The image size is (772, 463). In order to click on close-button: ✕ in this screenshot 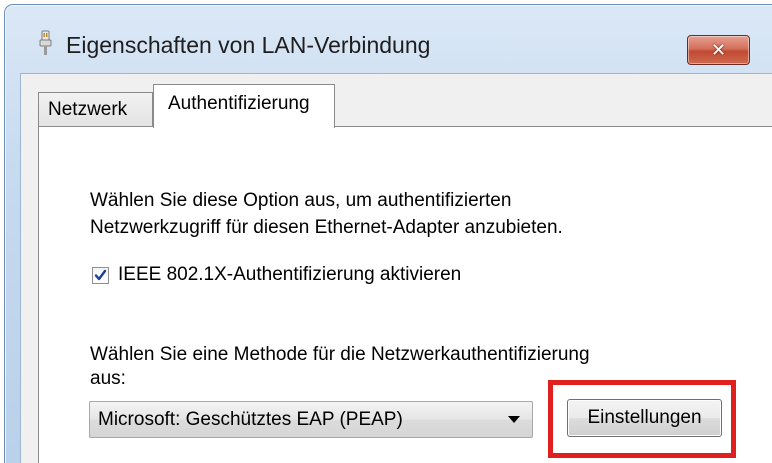, I will do `click(718, 50)`.